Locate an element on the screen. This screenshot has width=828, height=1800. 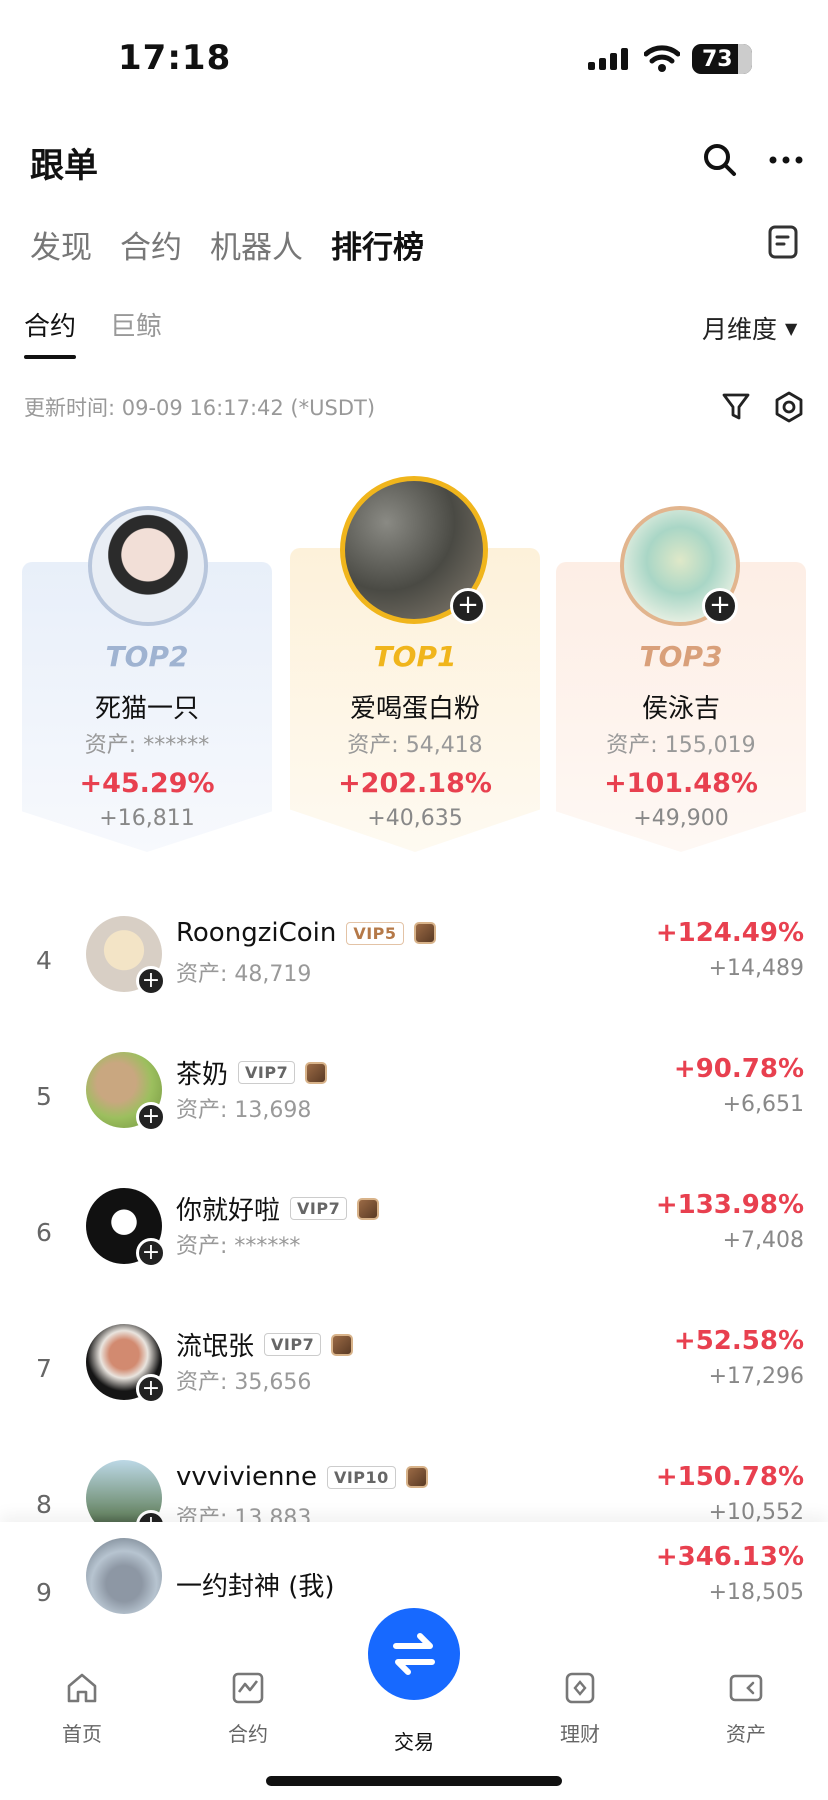
nav-trade: 交易 is located at coordinates (414, 1740).